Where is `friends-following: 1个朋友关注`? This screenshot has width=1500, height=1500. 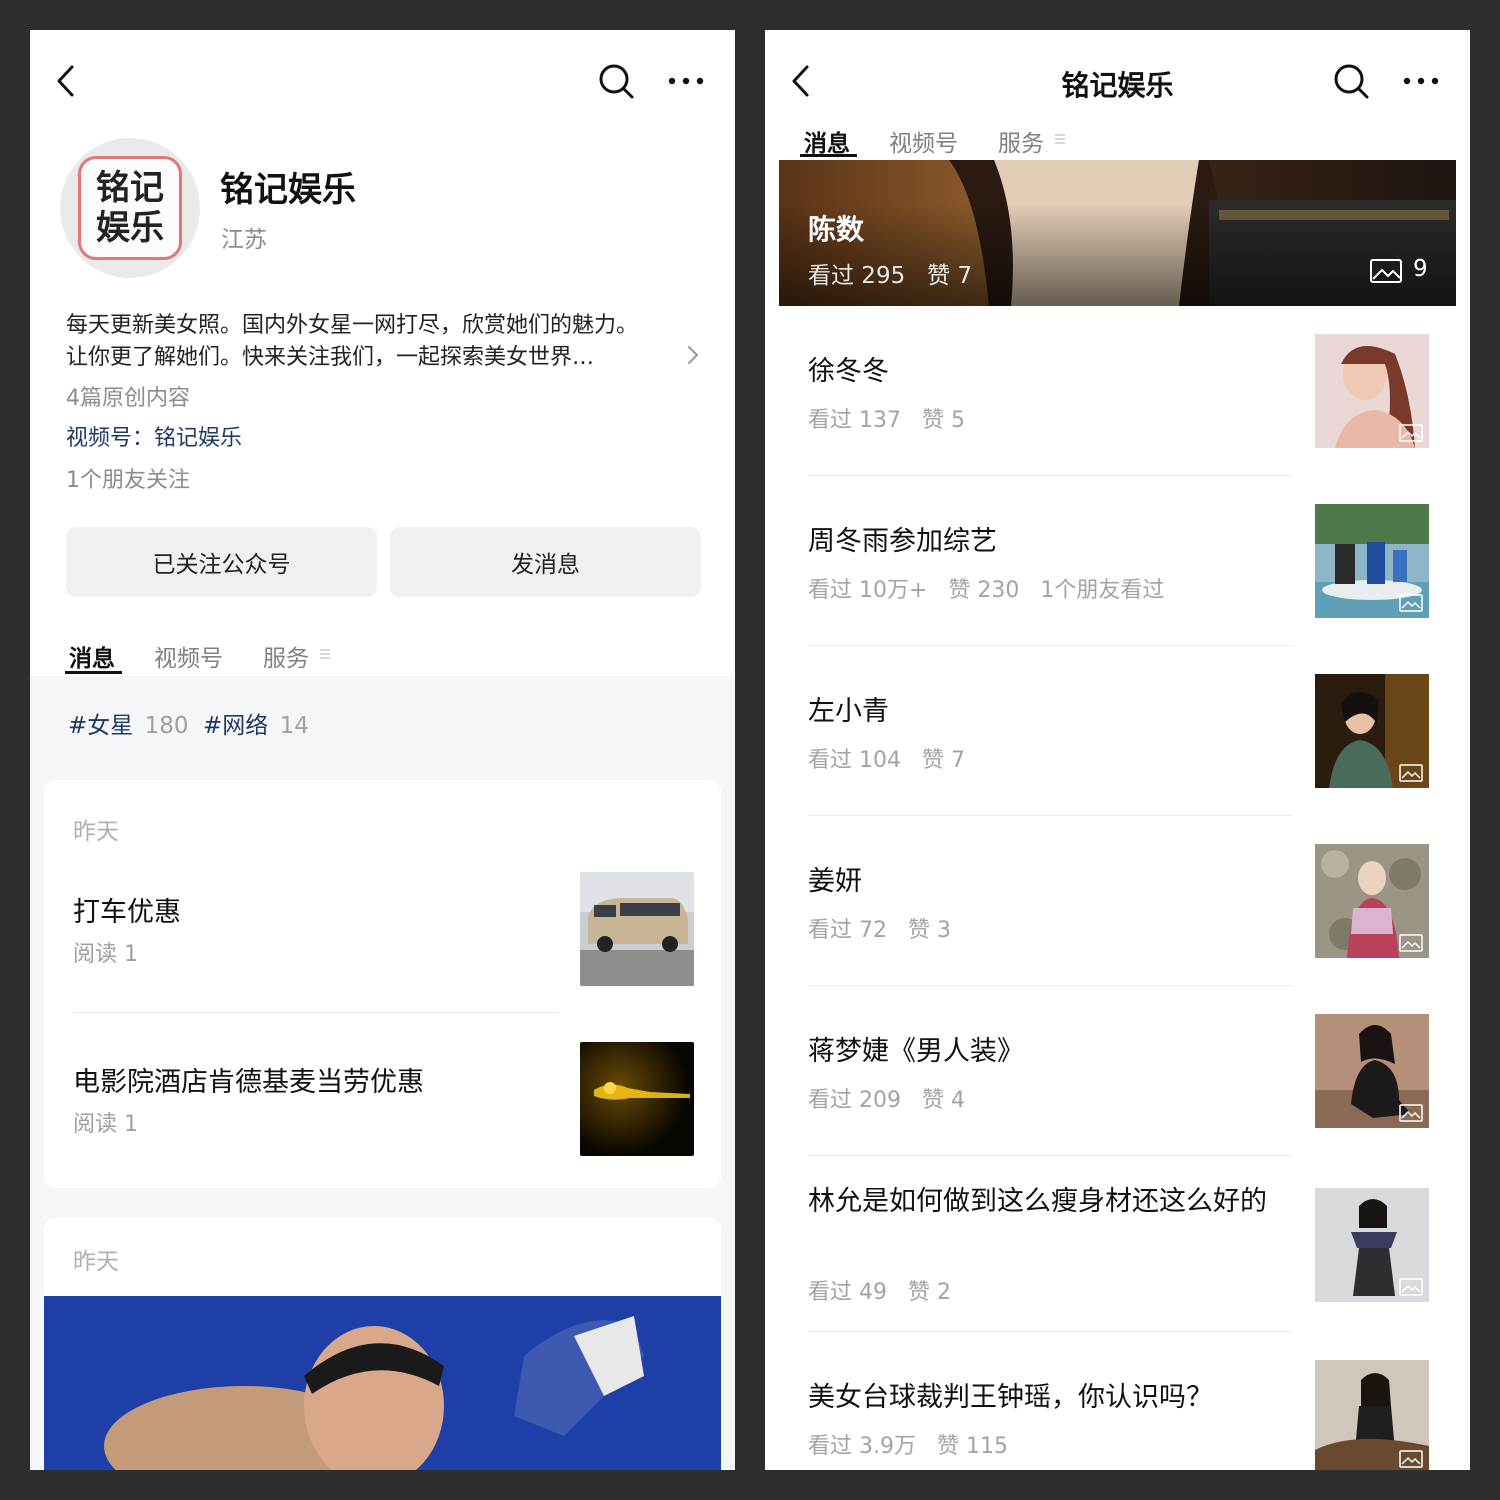 friends-following: 1个朋友关注 is located at coordinates (128, 478).